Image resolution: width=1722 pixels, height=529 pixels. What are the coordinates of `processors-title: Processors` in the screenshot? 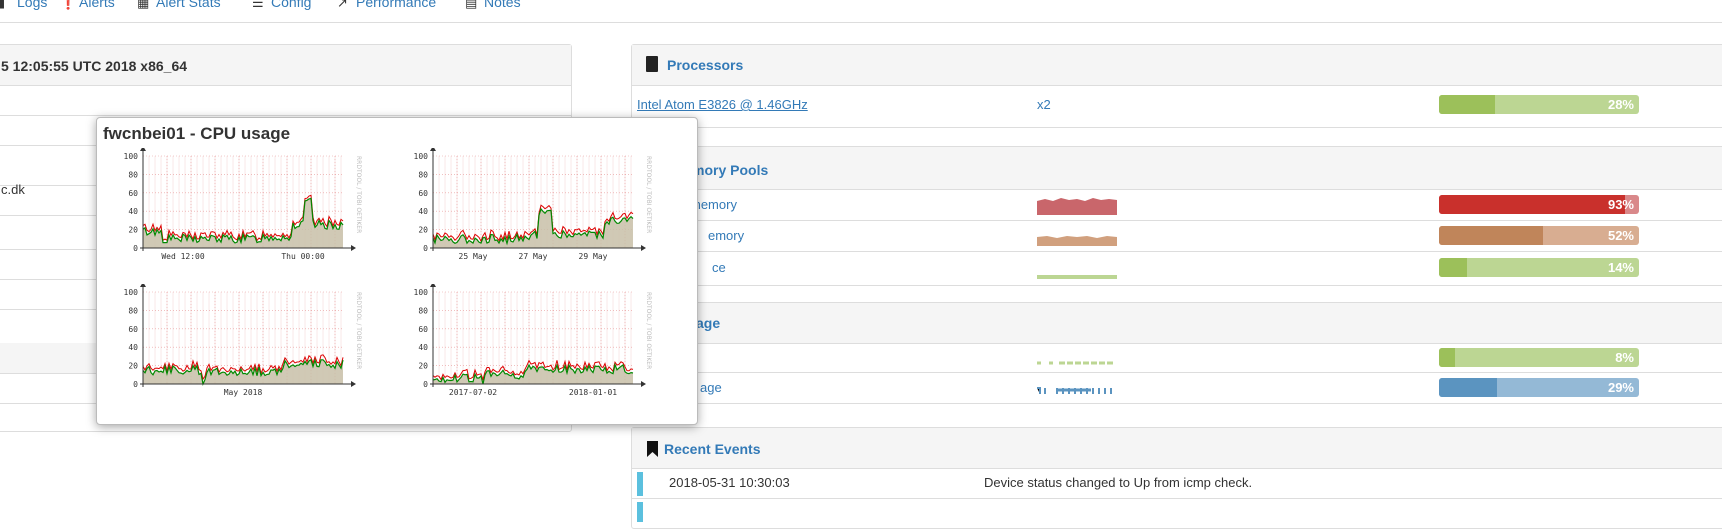 It's located at (705, 65).